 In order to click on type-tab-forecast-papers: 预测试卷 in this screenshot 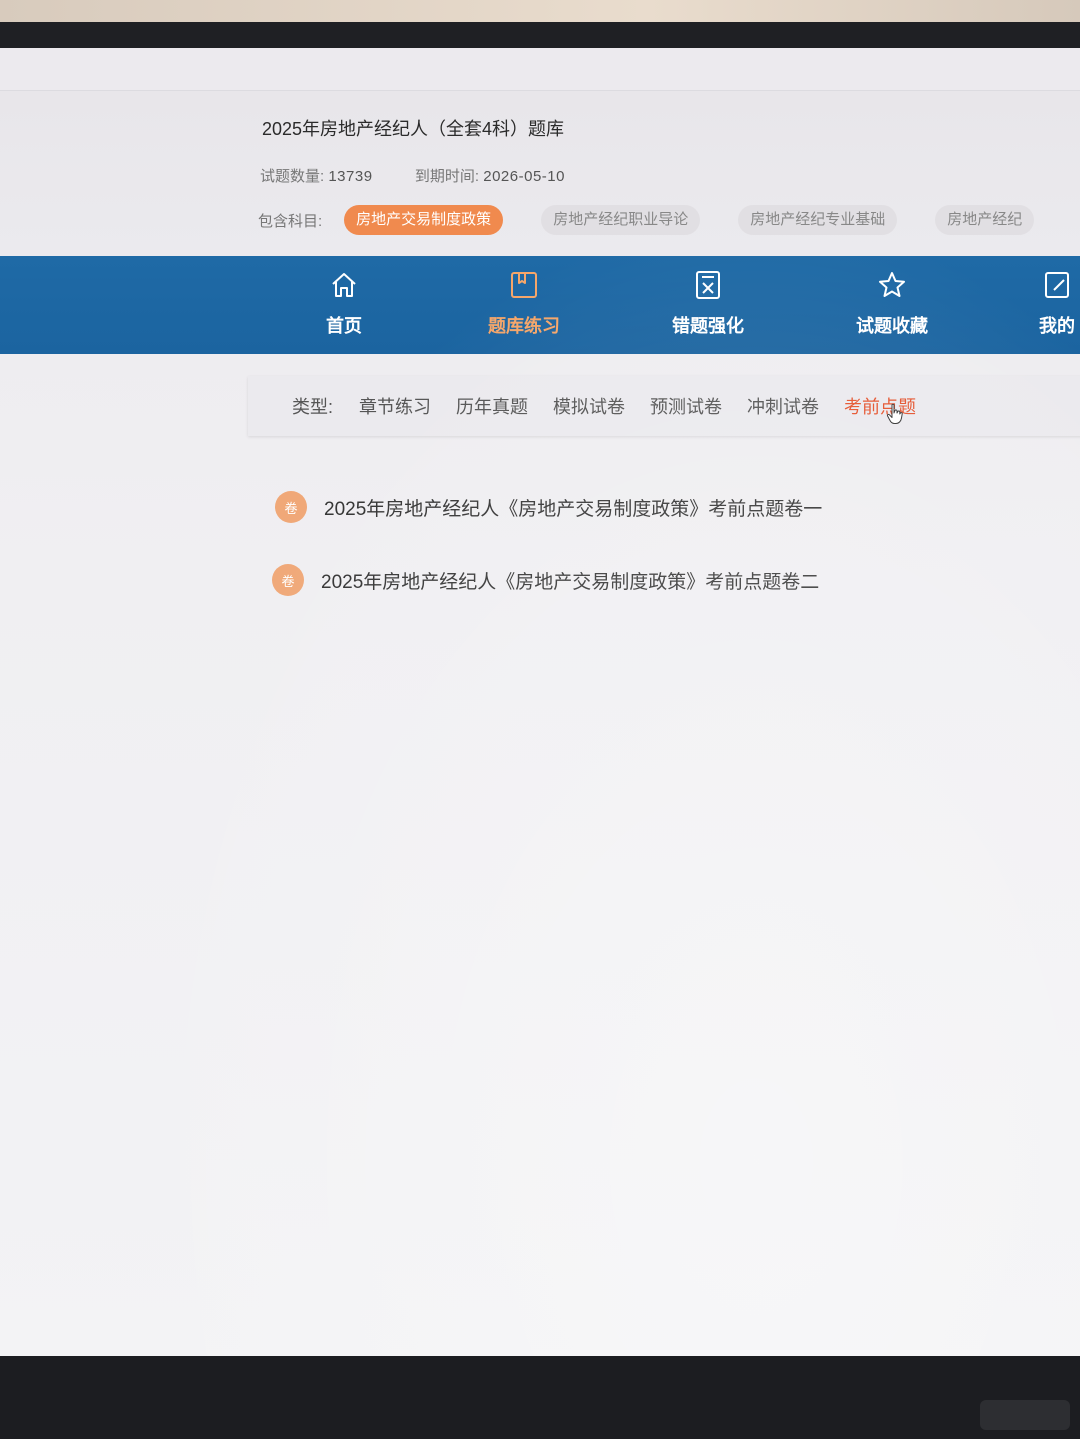, I will do `click(686, 406)`.